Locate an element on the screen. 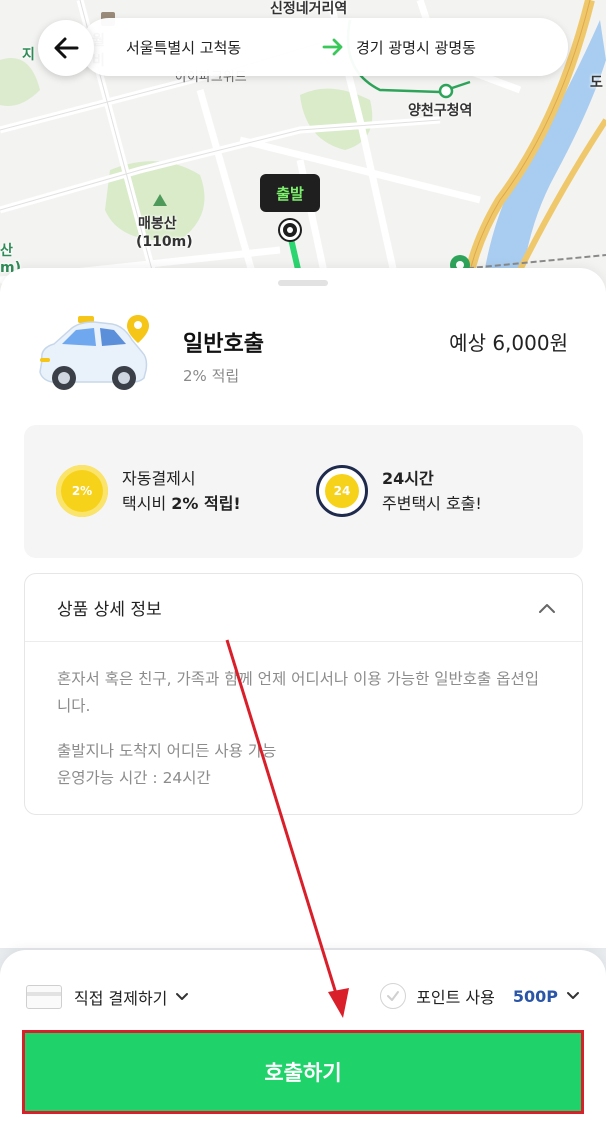 The image size is (606, 1137). map-label-partial: 도 is located at coordinates (596, 83).